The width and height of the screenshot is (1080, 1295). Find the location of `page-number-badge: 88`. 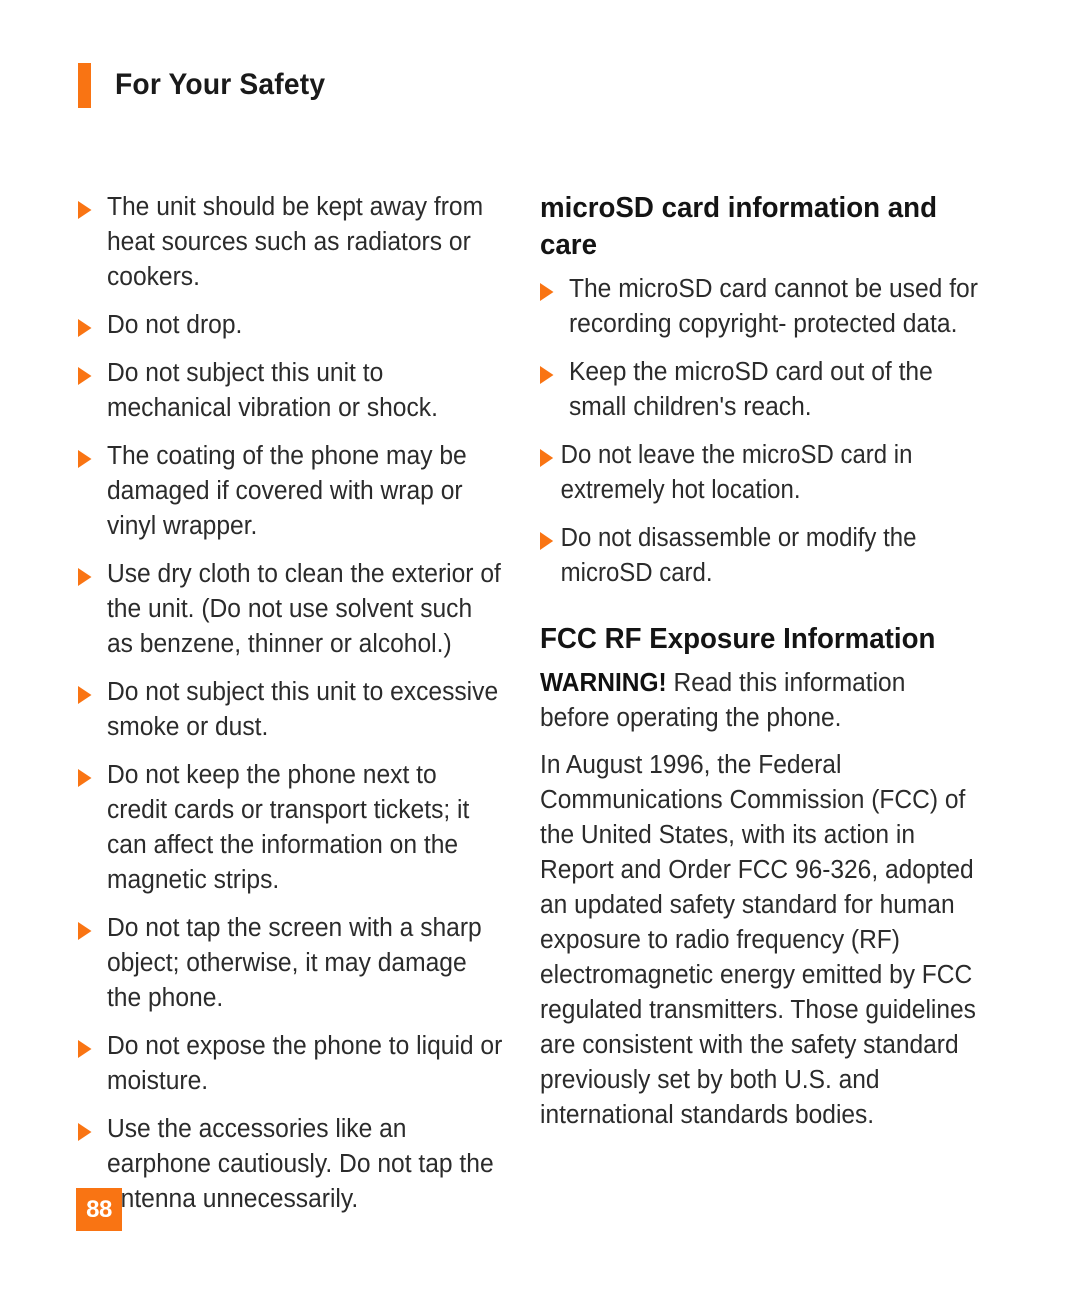

page-number-badge: 88 is located at coordinates (99, 1209).